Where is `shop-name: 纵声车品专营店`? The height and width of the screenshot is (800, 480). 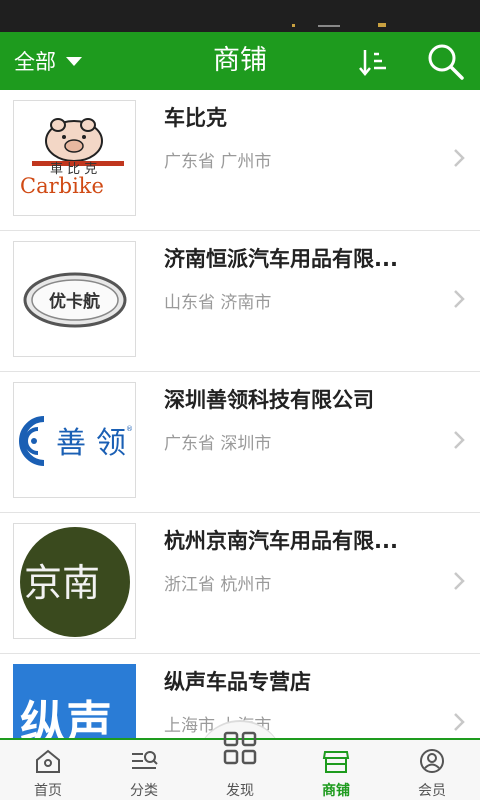
shop-name: 纵声车品专营店 is located at coordinates (237, 682).